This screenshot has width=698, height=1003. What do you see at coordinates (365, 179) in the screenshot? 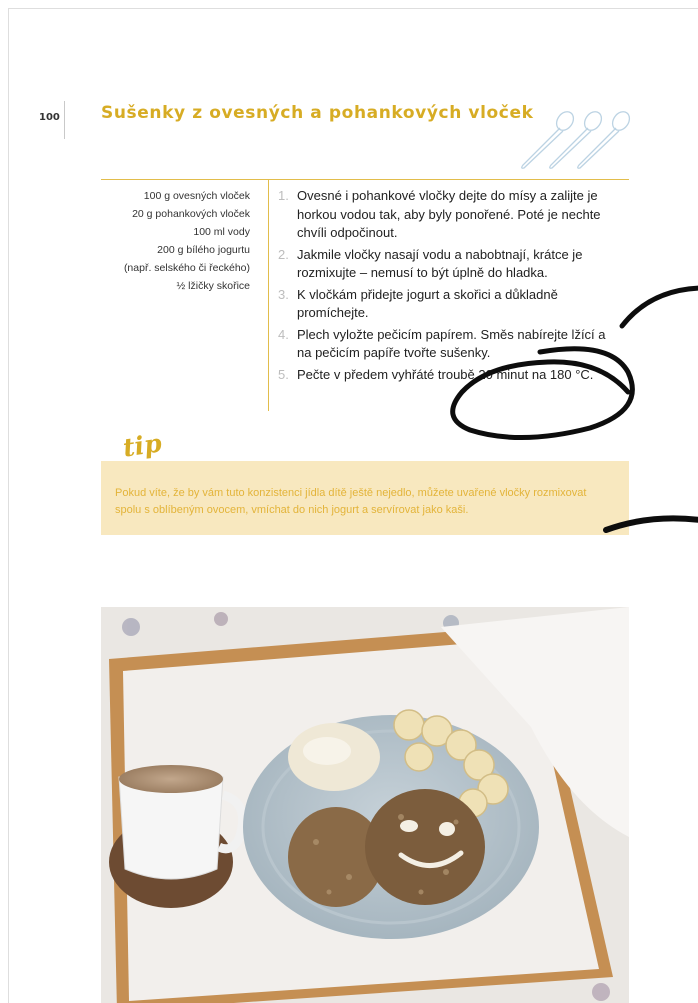
I see `title-underline` at bounding box center [365, 179].